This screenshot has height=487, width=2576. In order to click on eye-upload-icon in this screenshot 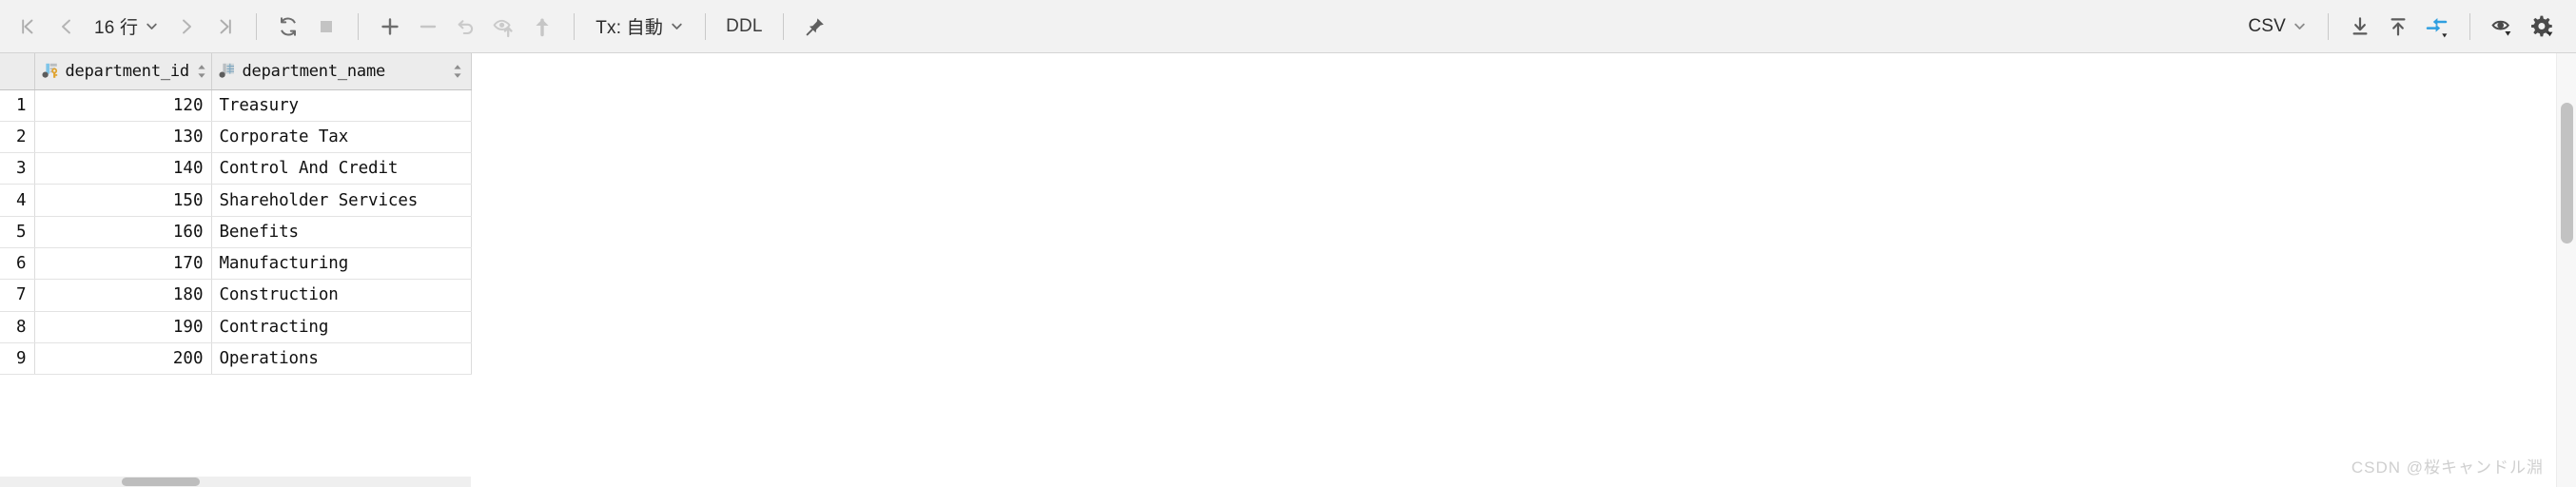, I will do `click(503, 28)`.